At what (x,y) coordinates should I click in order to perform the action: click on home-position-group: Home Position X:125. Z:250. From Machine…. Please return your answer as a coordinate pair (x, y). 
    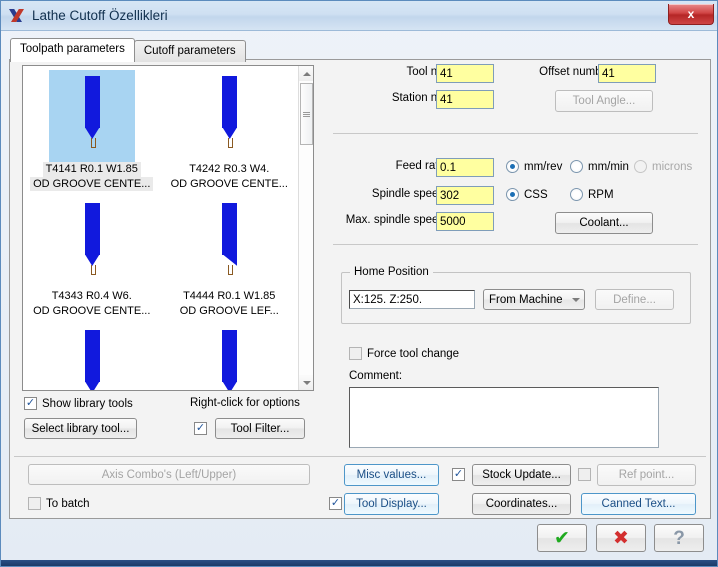
    Looking at the image, I should click on (516, 295).